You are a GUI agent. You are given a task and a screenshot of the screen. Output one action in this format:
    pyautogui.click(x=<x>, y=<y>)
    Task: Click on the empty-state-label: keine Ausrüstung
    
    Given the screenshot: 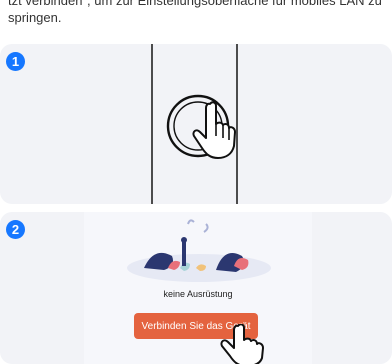 What is the action you would take?
    pyautogui.click(x=198, y=294)
    